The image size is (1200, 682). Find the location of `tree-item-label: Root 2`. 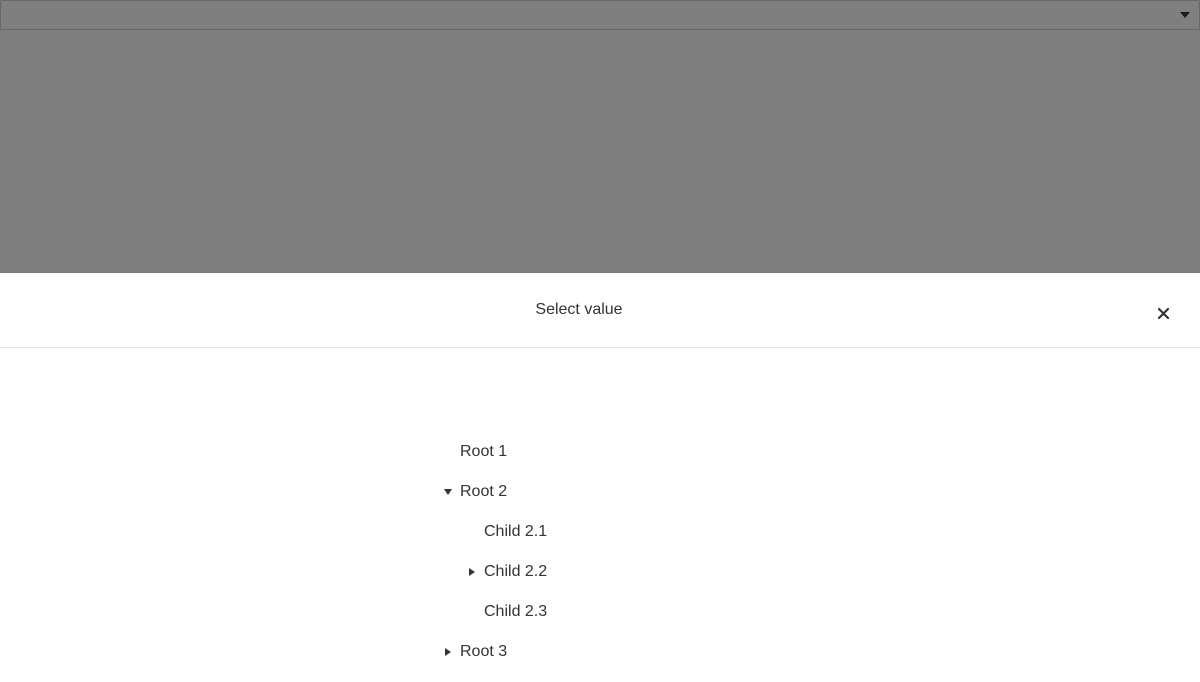

tree-item-label: Root 2 is located at coordinates (484, 491).